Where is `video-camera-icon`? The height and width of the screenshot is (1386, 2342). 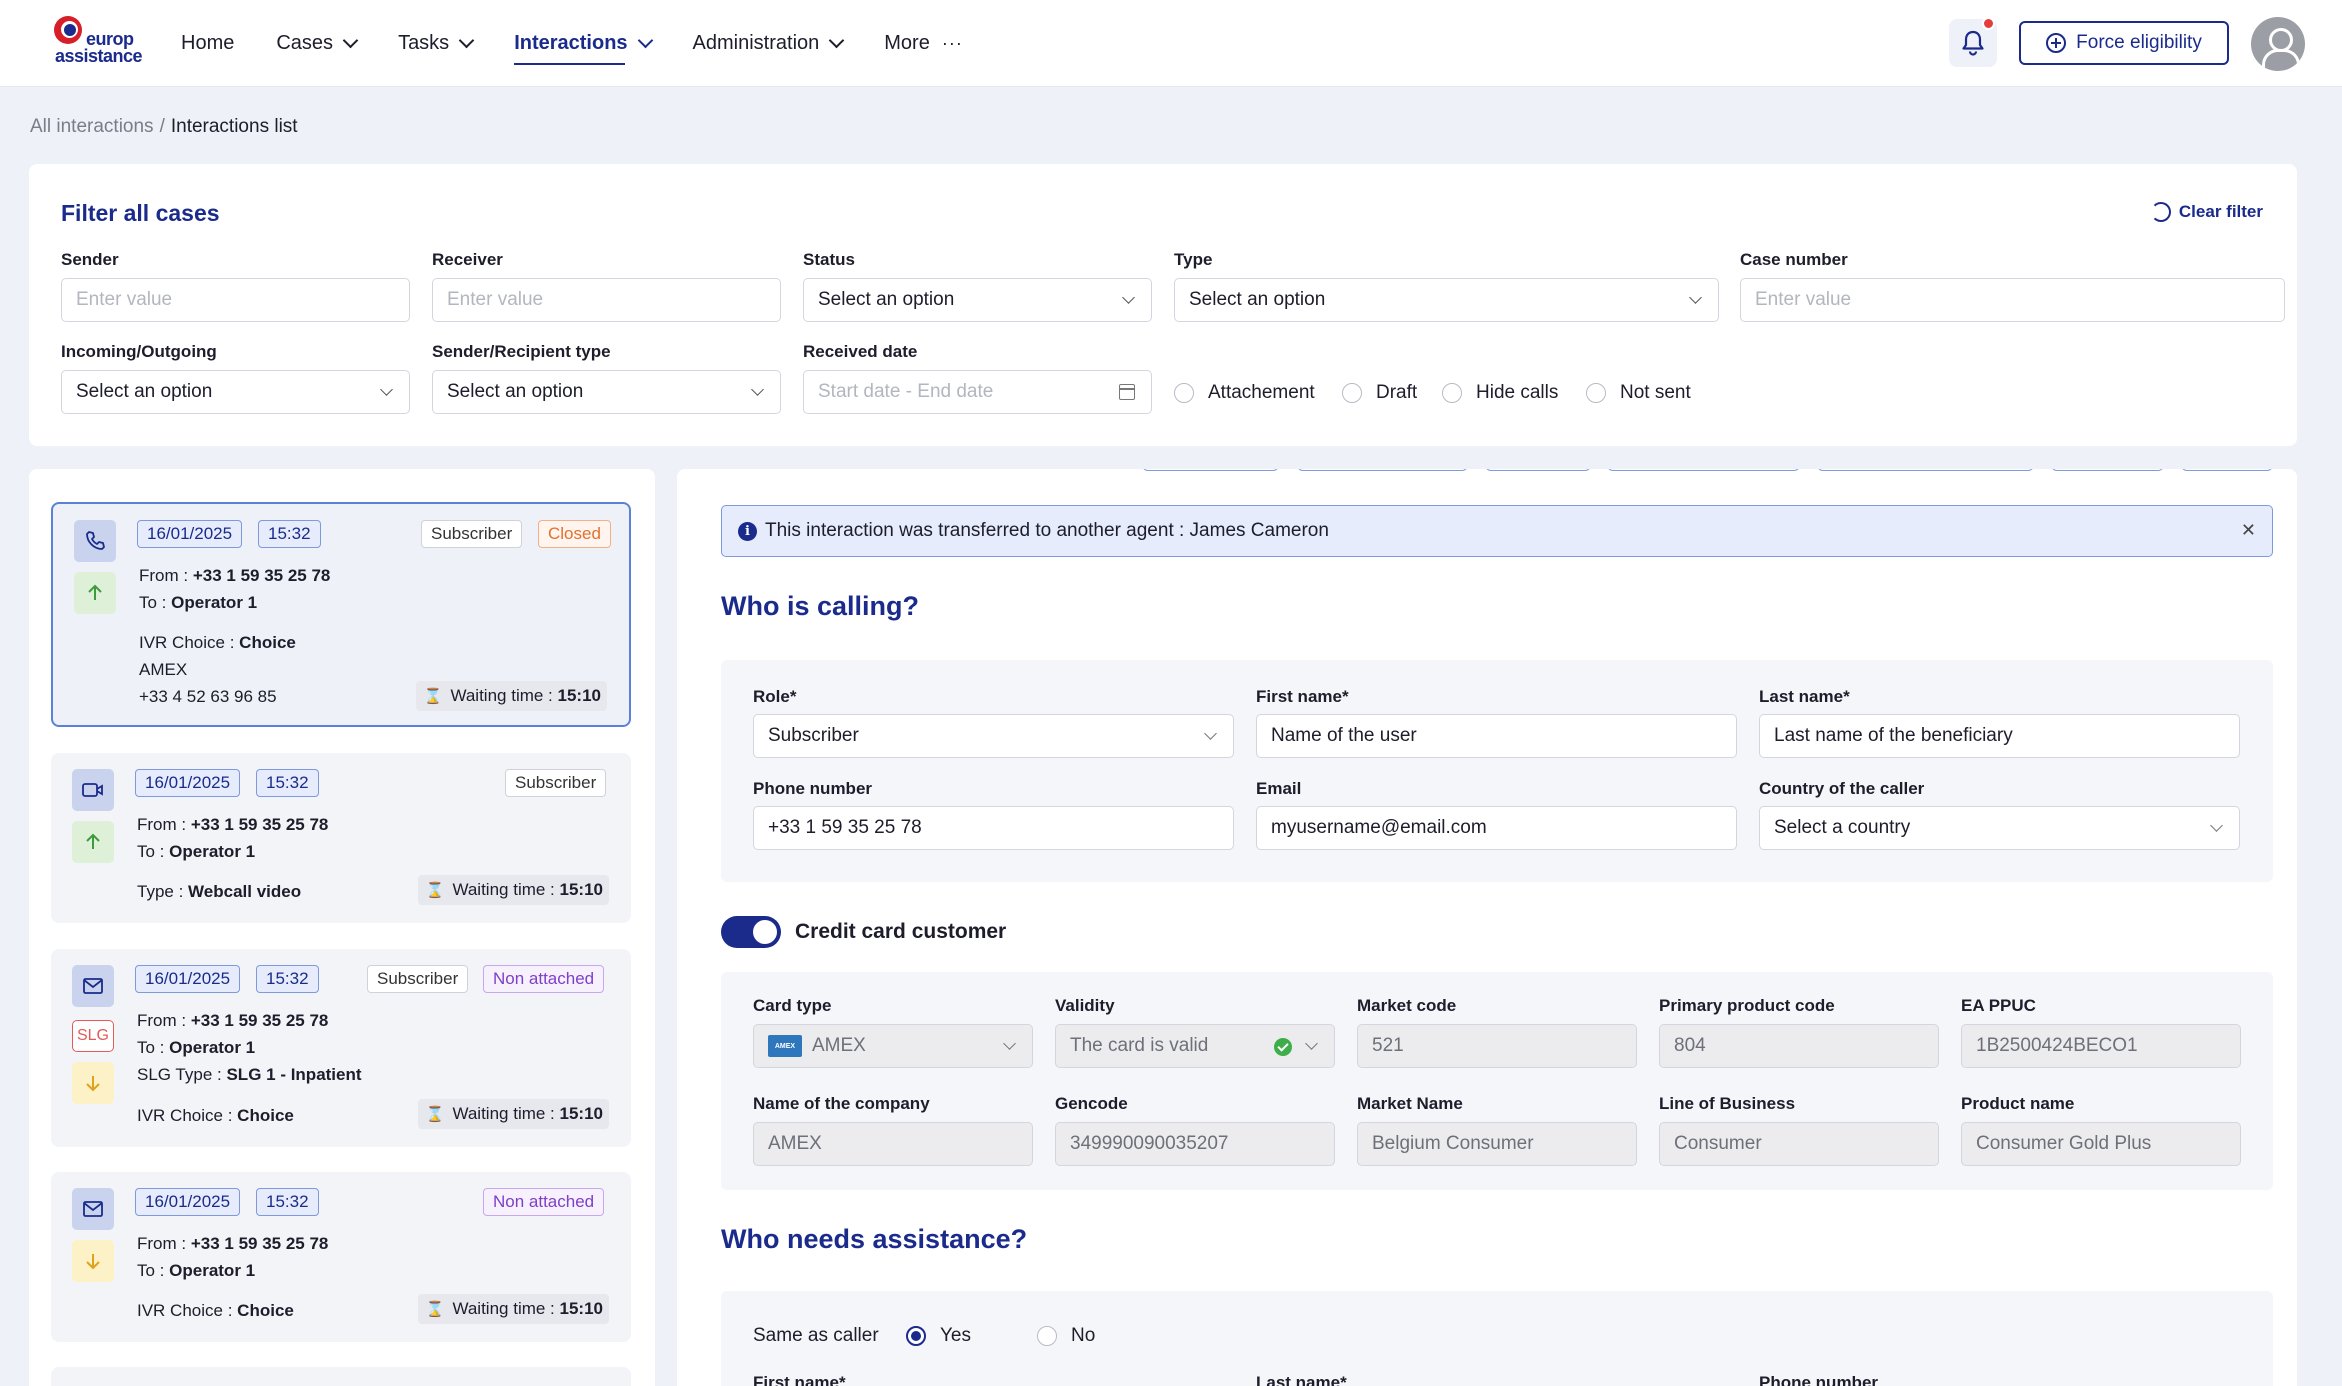
video-camera-icon is located at coordinates (93, 790).